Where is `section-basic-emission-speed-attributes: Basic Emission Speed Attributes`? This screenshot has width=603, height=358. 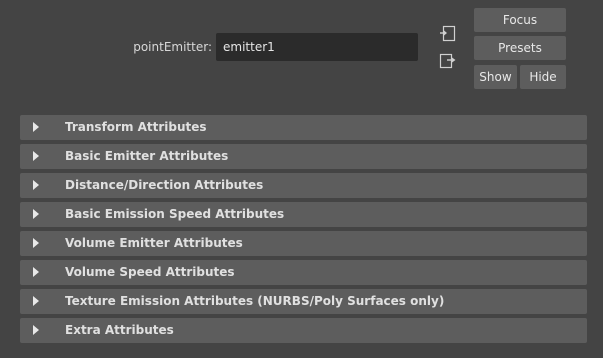
section-basic-emission-speed-attributes: Basic Emission Speed Attributes is located at coordinates (303, 214).